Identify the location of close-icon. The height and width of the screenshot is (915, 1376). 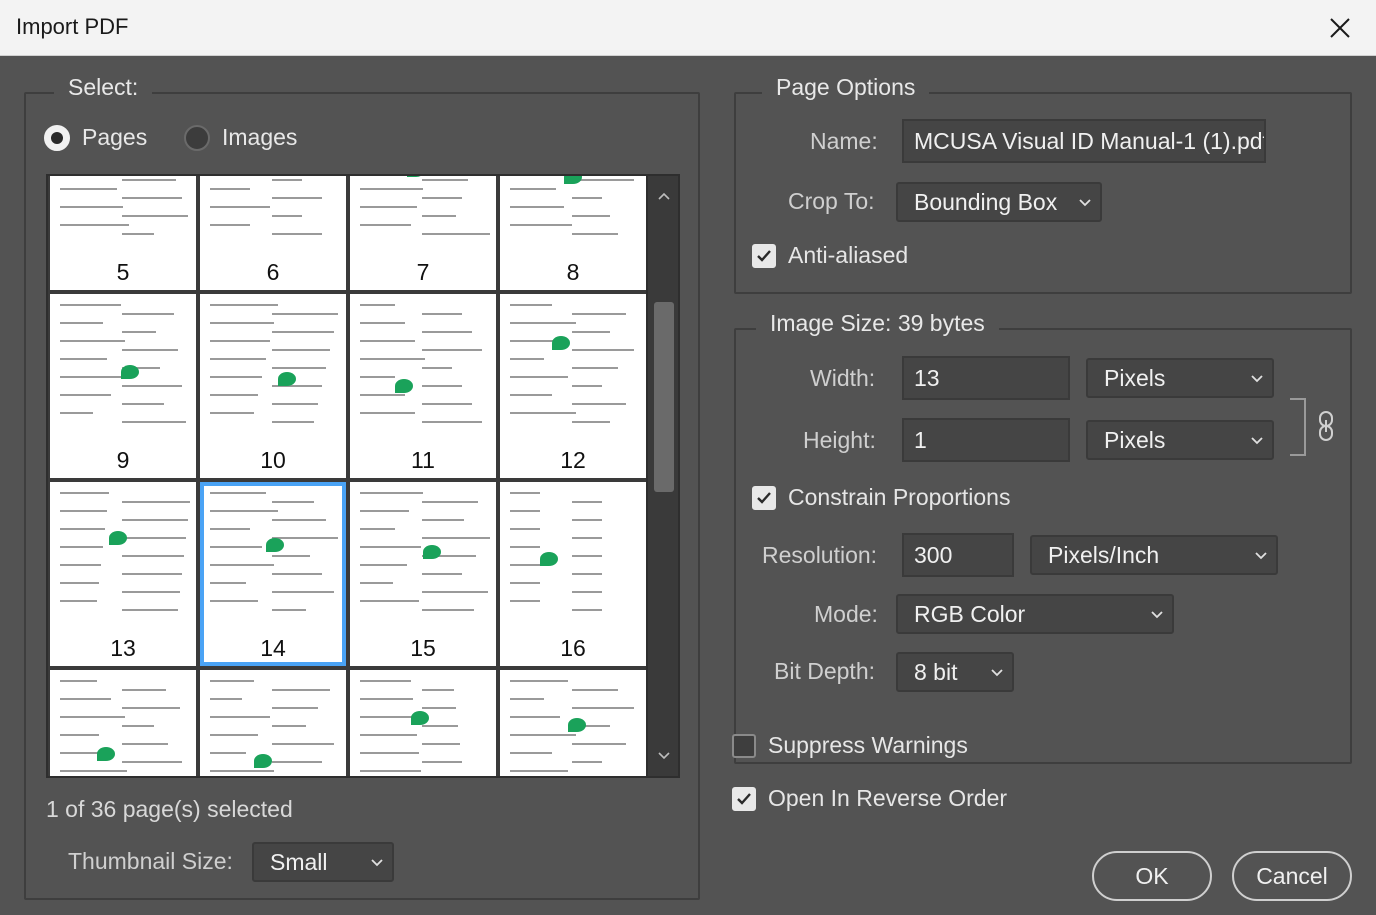
(1340, 28).